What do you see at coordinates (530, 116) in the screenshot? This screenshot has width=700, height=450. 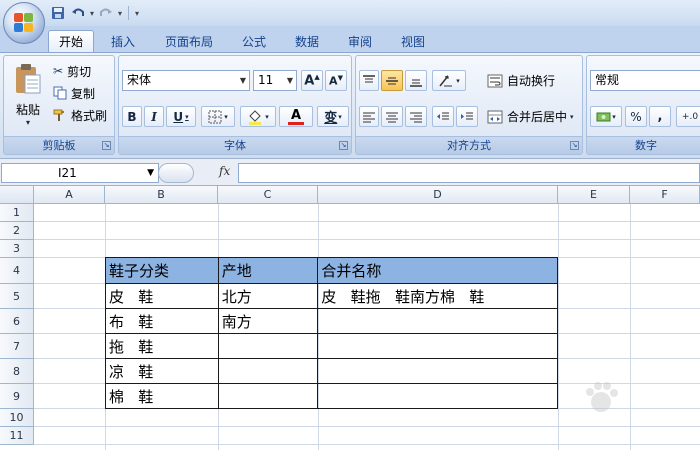 I see `merge-center-button: 合并后居中 ▾` at bounding box center [530, 116].